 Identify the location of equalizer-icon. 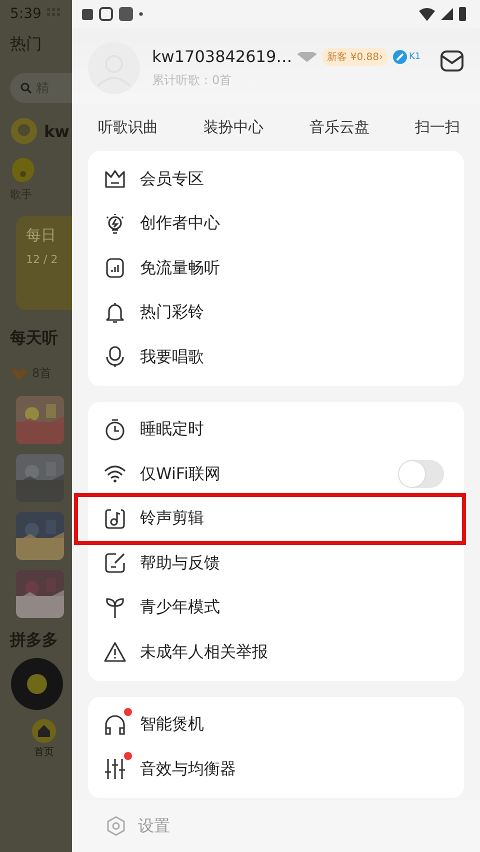
(115, 769).